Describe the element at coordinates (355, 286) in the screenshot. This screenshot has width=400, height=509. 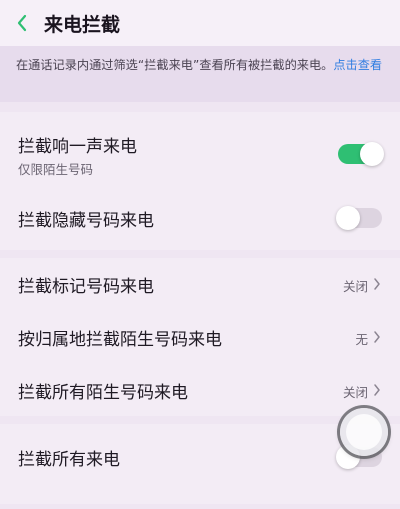
I see `marked-number-value: 关闭` at that location.